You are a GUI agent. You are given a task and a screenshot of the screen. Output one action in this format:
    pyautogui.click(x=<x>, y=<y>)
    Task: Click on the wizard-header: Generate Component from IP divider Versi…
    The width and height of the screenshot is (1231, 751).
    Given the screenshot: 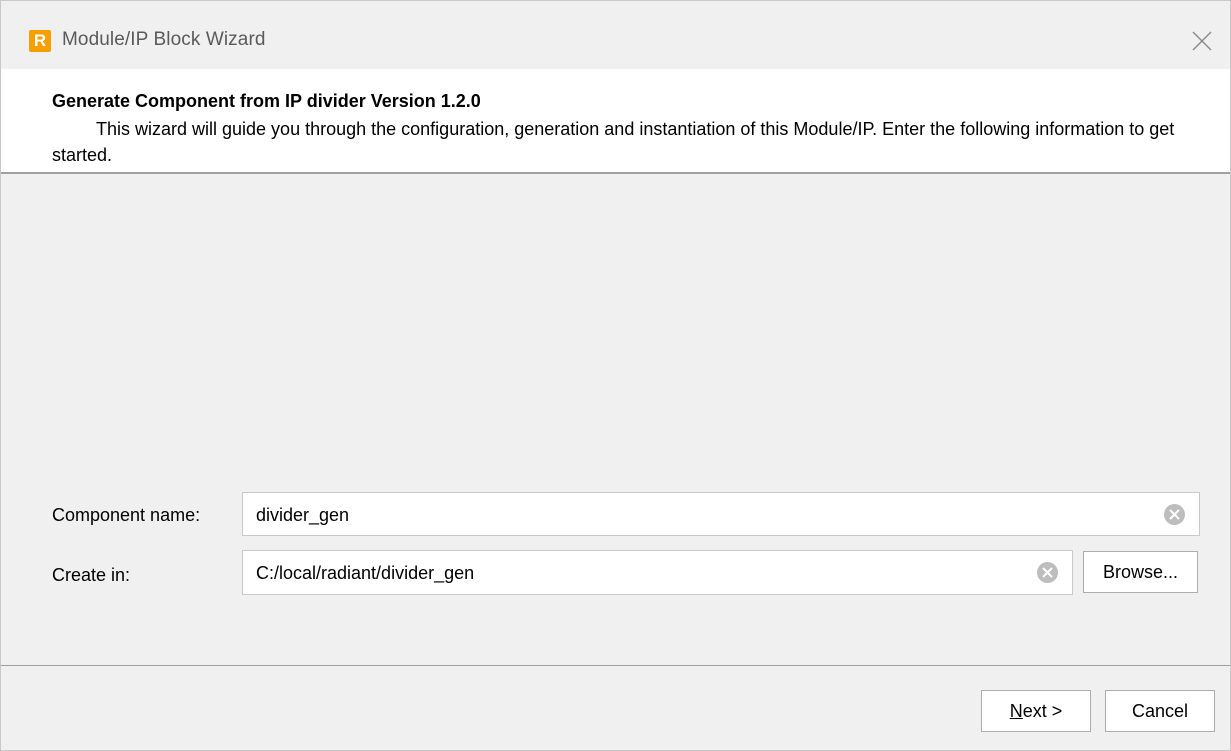 What is the action you would take?
    pyautogui.click(x=615, y=121)
    